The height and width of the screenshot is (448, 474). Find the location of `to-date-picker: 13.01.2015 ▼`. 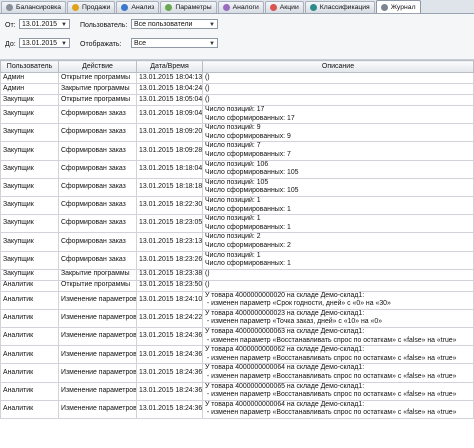

to-date-picker: 13.01.2015 ▼ is located at coordinates (44, 43).